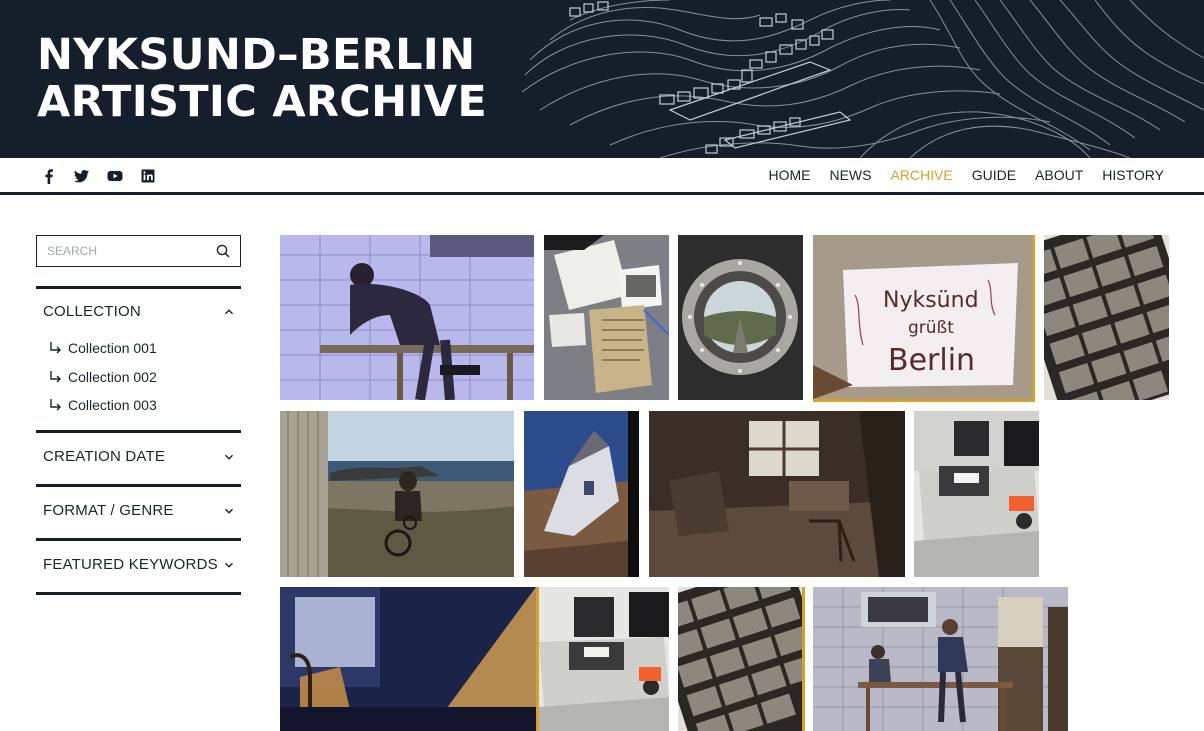 The width and height of the screenshot is (1204, 731). Describe the element at coordinates (148, 176) in the screenshot. I see `linkedin-icon` at that location.